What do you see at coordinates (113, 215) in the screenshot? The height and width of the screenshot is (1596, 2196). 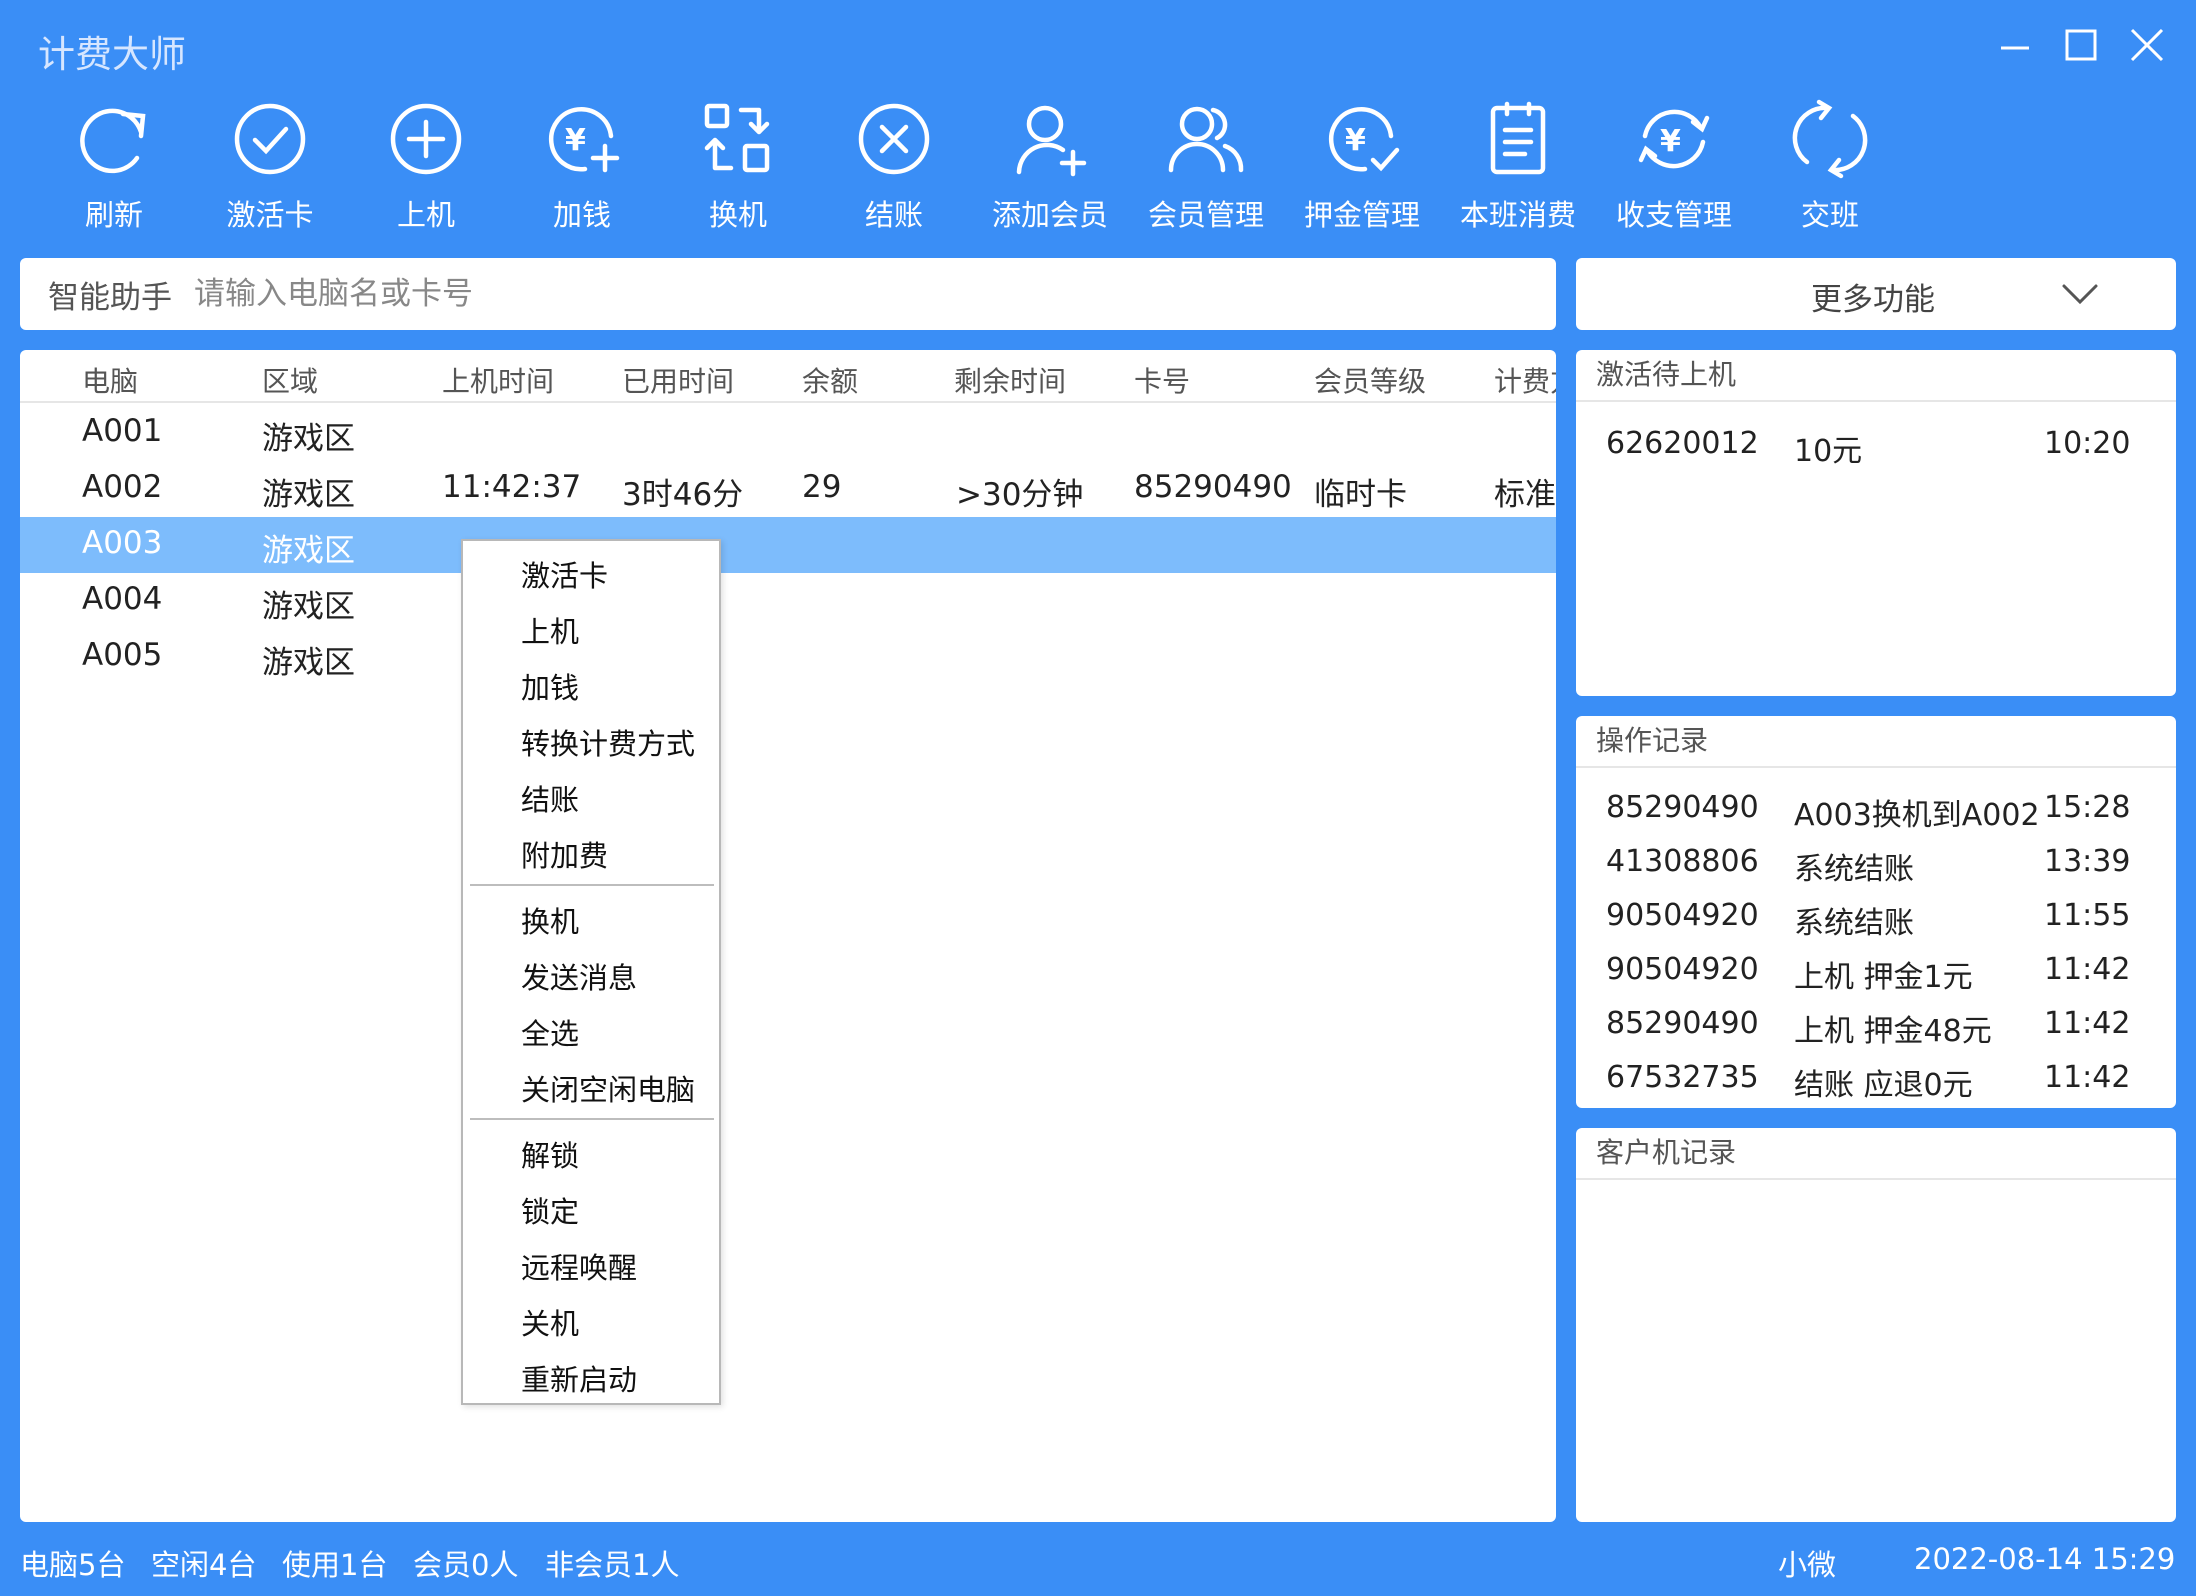 I see `toolbar-label: 刷新` at bounding box center [113, 215].